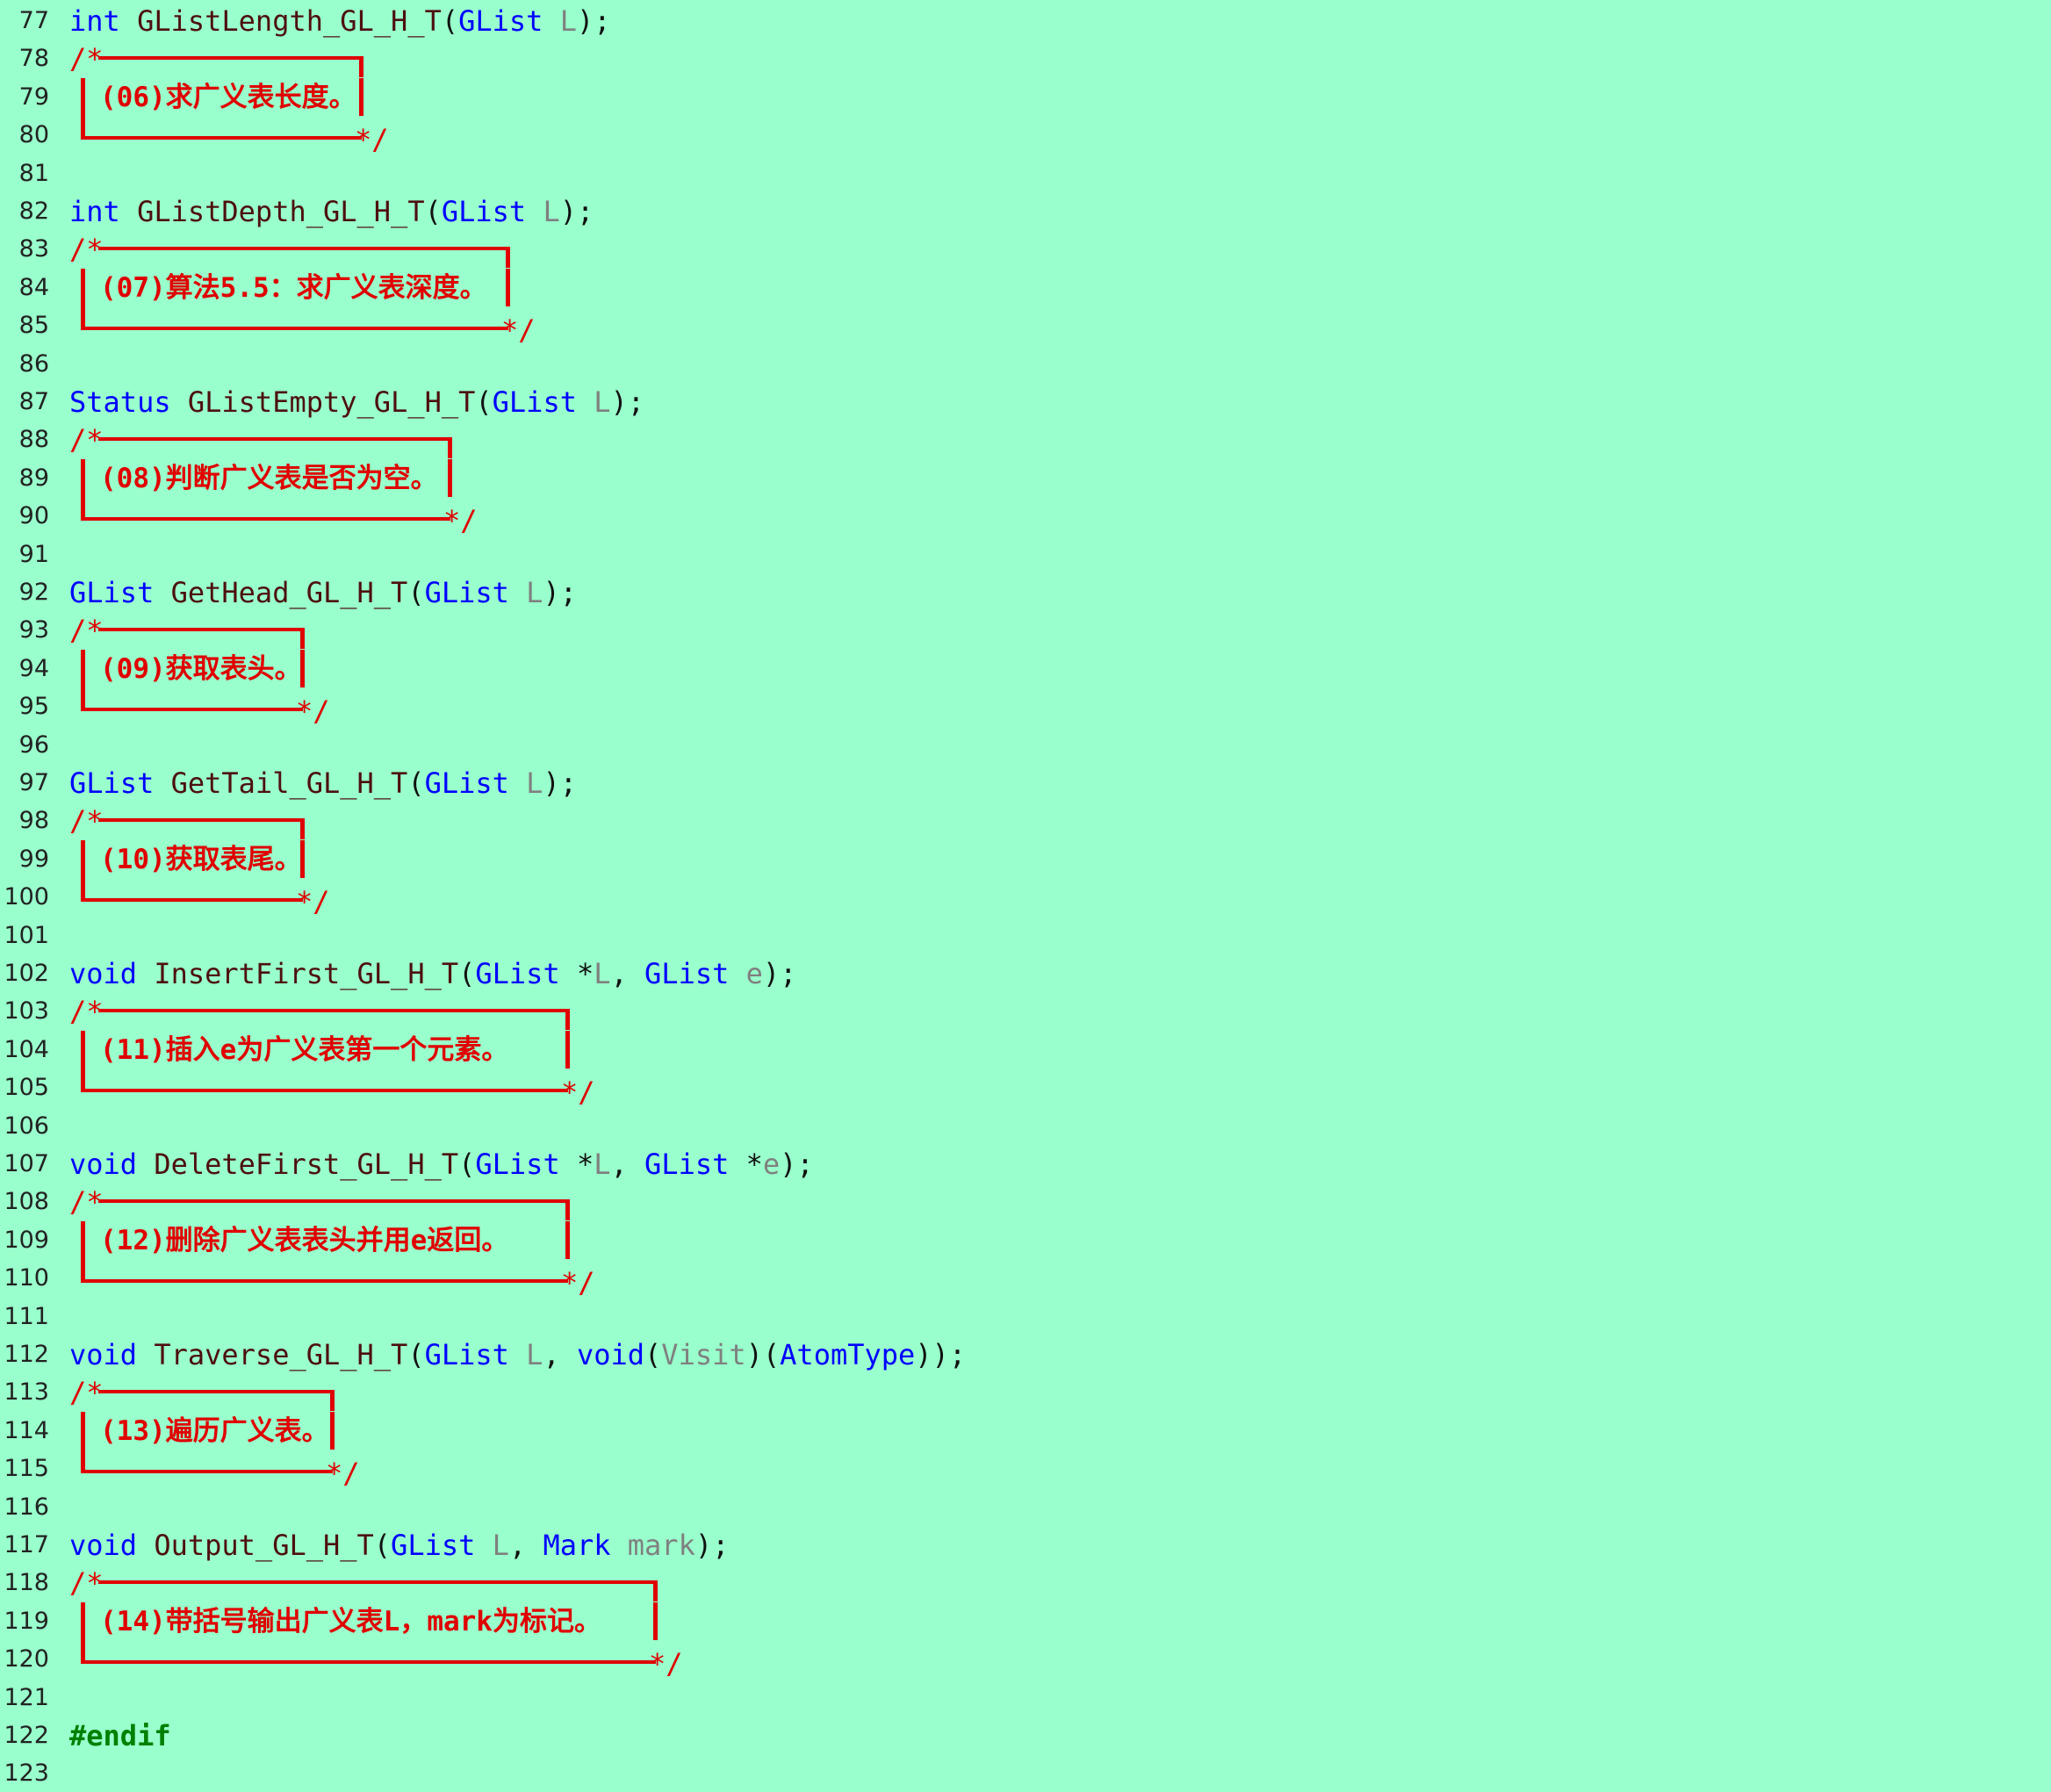 Image resolution: width=2051 pixels, height=1792 pixels. Describe the element at coordinates (1025, 326) in the screenshot. I see `code-line: 85 */` at that location.